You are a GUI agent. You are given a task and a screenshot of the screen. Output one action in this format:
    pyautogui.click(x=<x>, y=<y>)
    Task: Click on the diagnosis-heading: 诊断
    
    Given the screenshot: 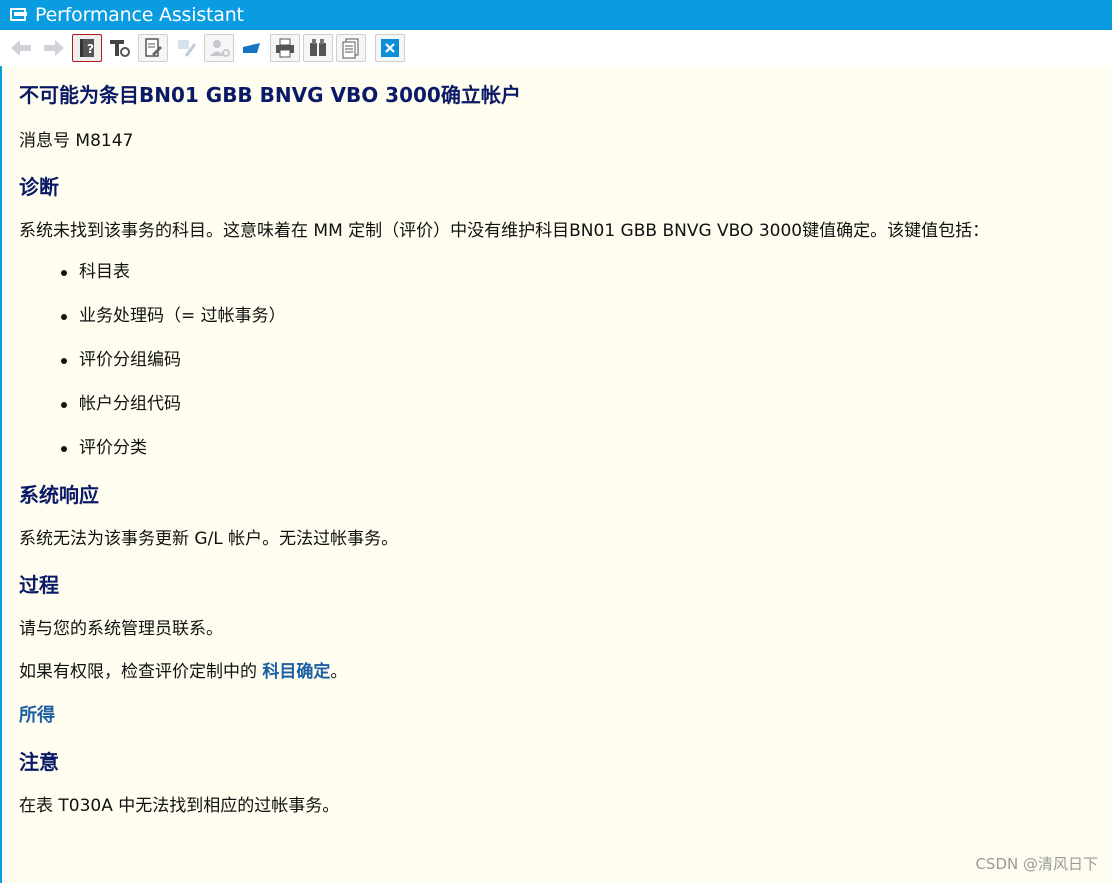 What is the action you would take?
    pyautogui.click(x=39, y=187)
    